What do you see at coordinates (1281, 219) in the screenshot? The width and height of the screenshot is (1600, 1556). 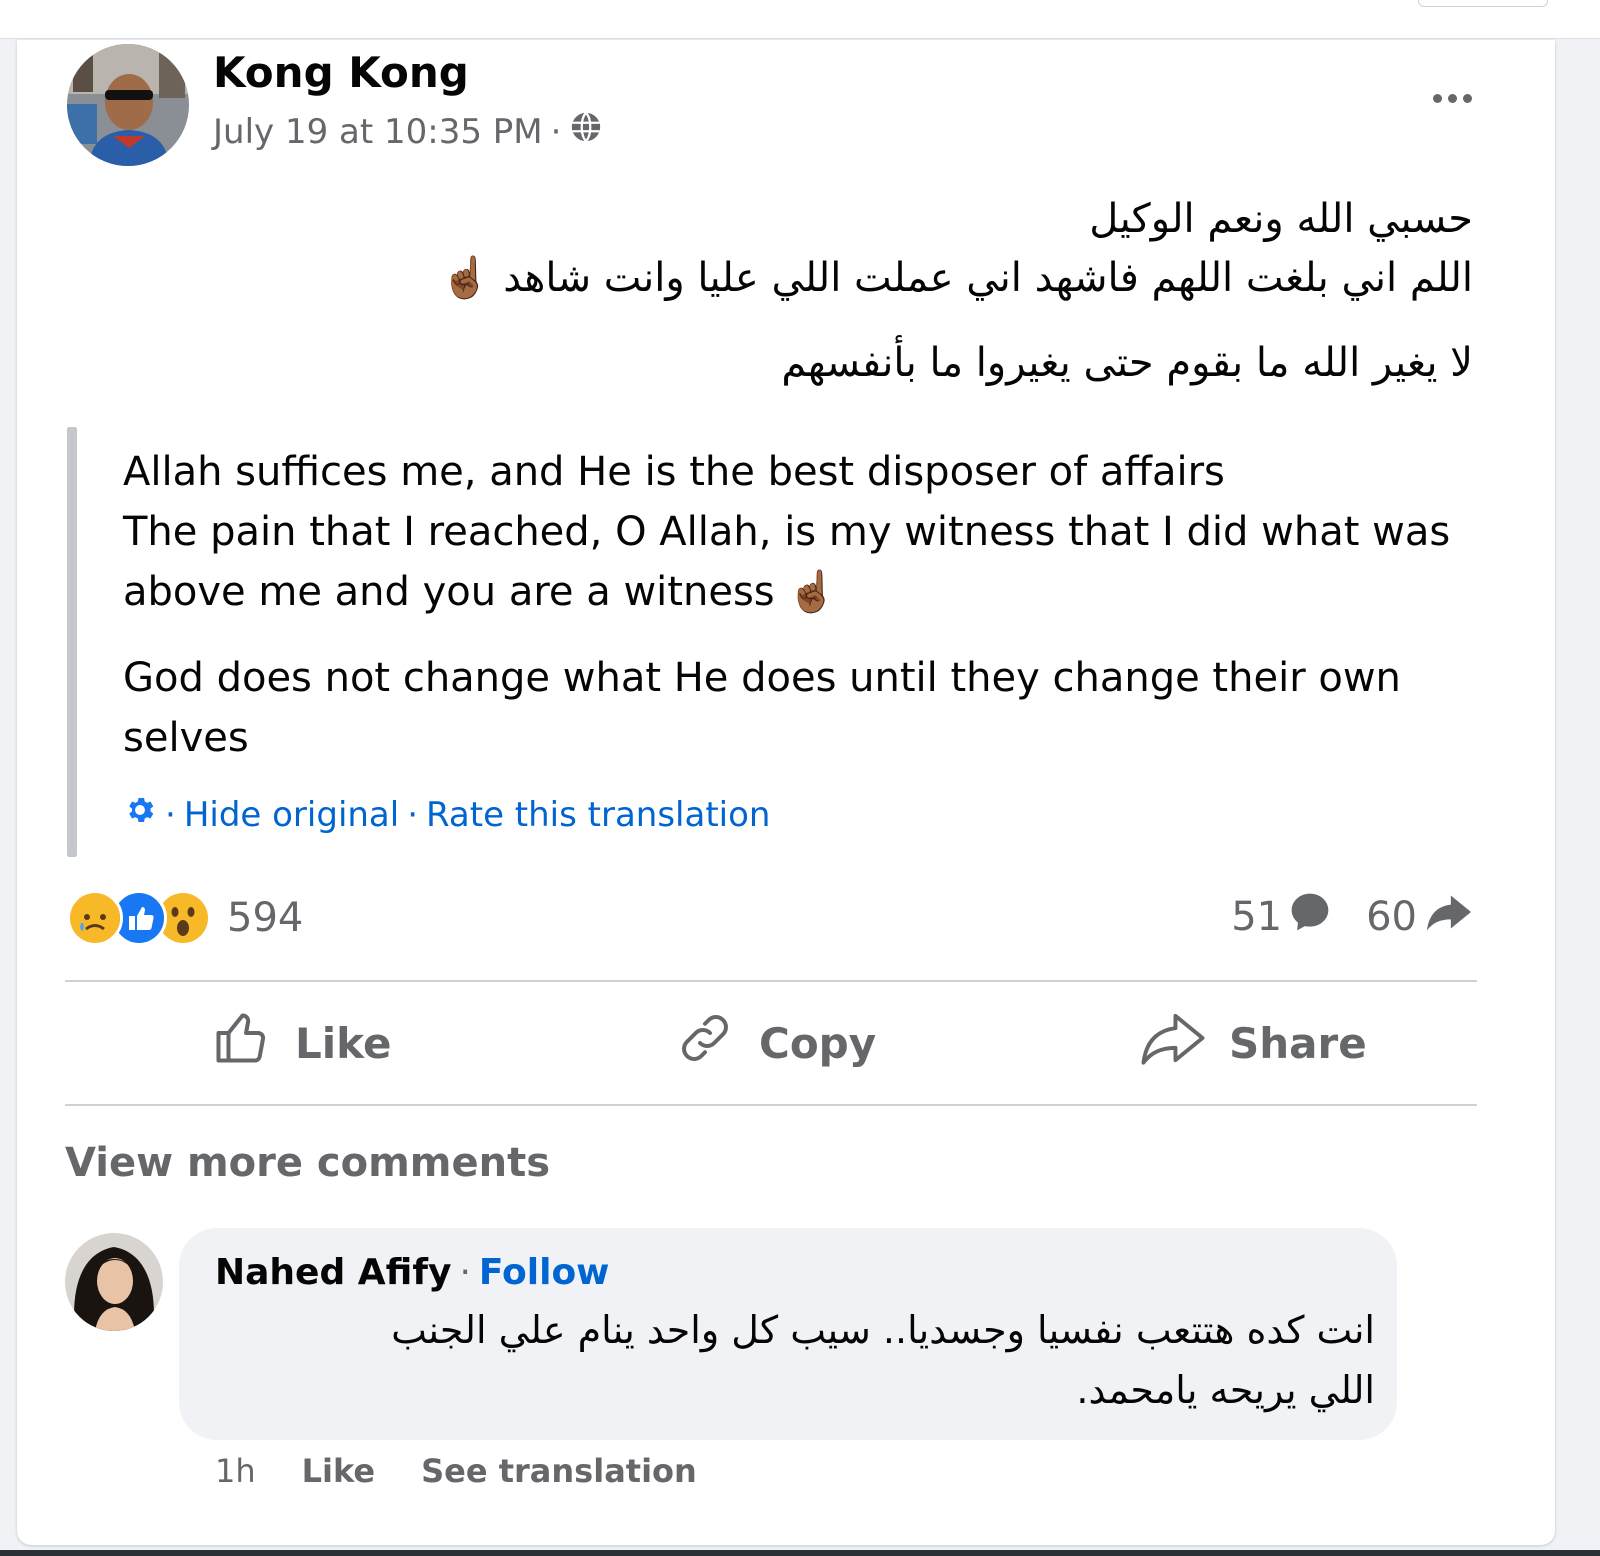 I see `original-line-1: حسبي الله ونعم الوكيل` at bounding box center [1281, 219].